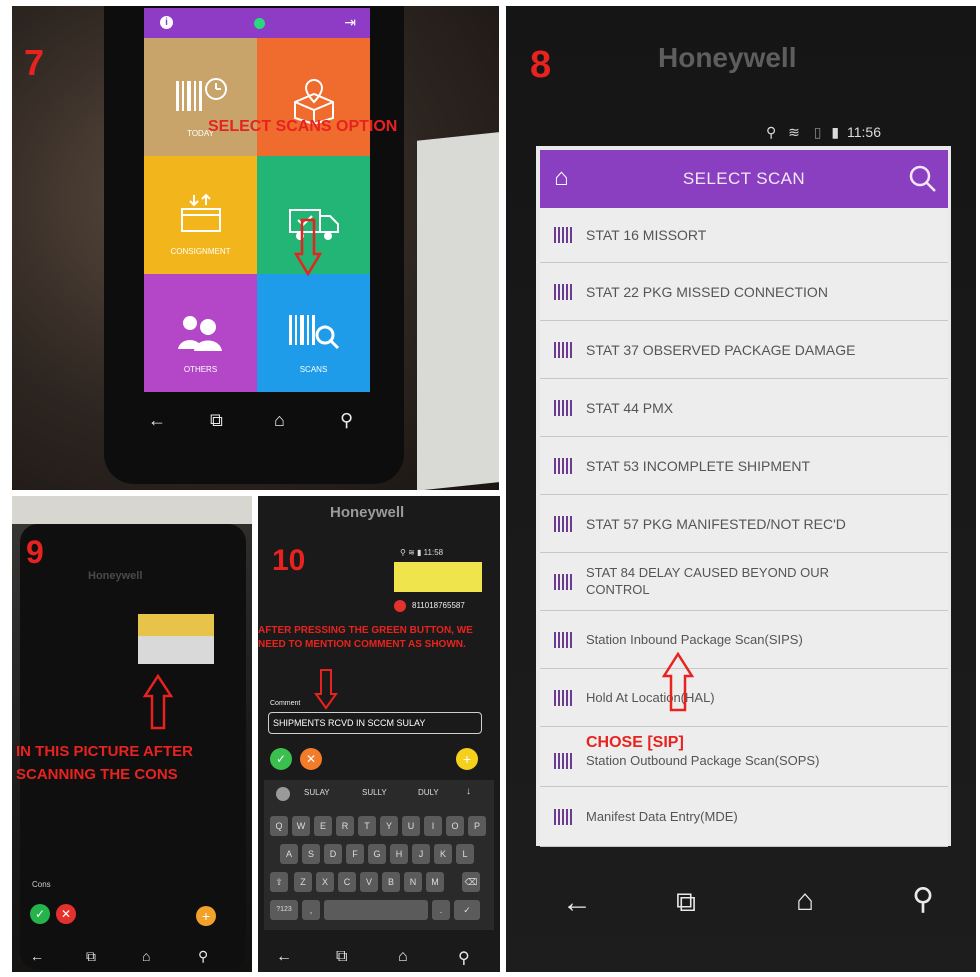 The height and width of the screenshot is (977, 980). Describe the element at coordinates (317, 792) in the screenshot. I see `suggestion-1: SULAY` at that location.